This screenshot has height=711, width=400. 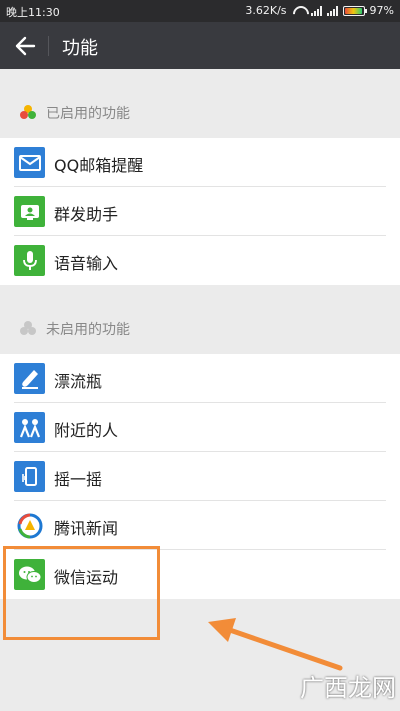 I want to click on item-label: 摇一摇, so click(x=78, y=479).